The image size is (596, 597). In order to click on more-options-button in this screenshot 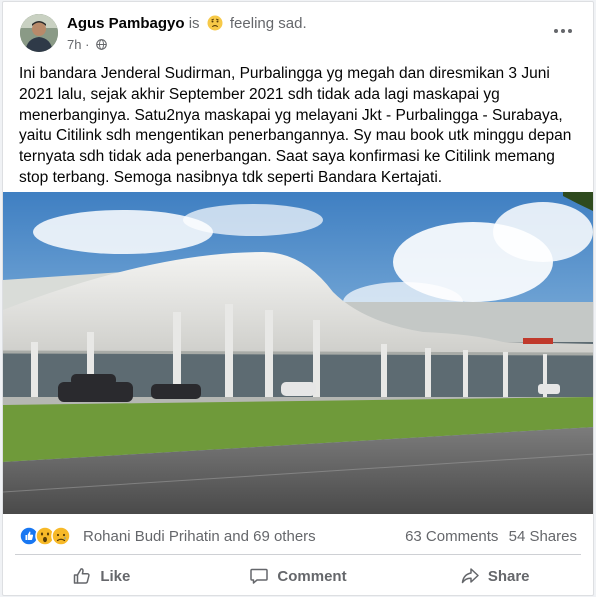, I will do `click(563, 31)`.